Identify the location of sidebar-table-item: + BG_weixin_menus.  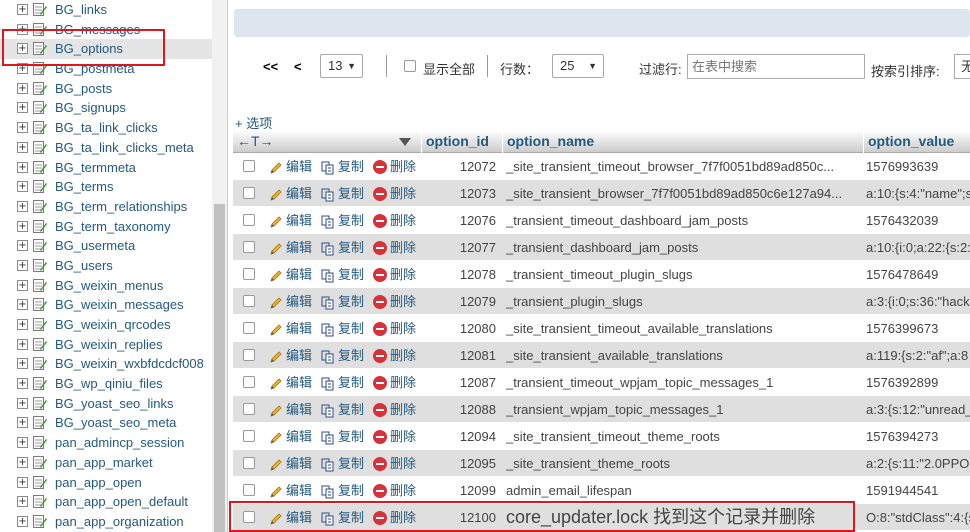
(106, 286).